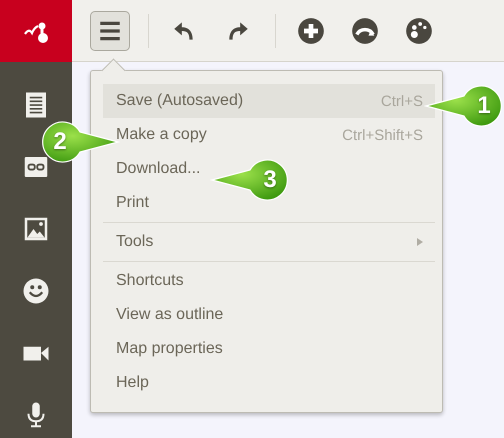 Image resolution: width=504 pixels, height=438 pixels. I want to click on submenu-arrow-icon, so click(420, 242).